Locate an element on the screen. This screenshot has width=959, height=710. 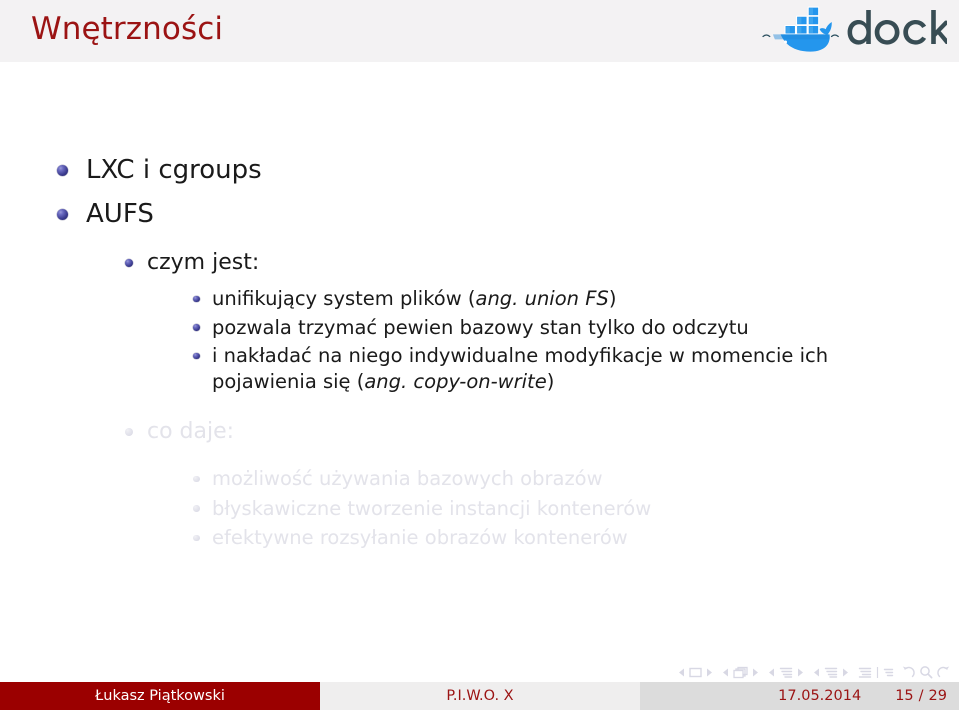
nav-divider-icon is located at coordinates (877, 672).